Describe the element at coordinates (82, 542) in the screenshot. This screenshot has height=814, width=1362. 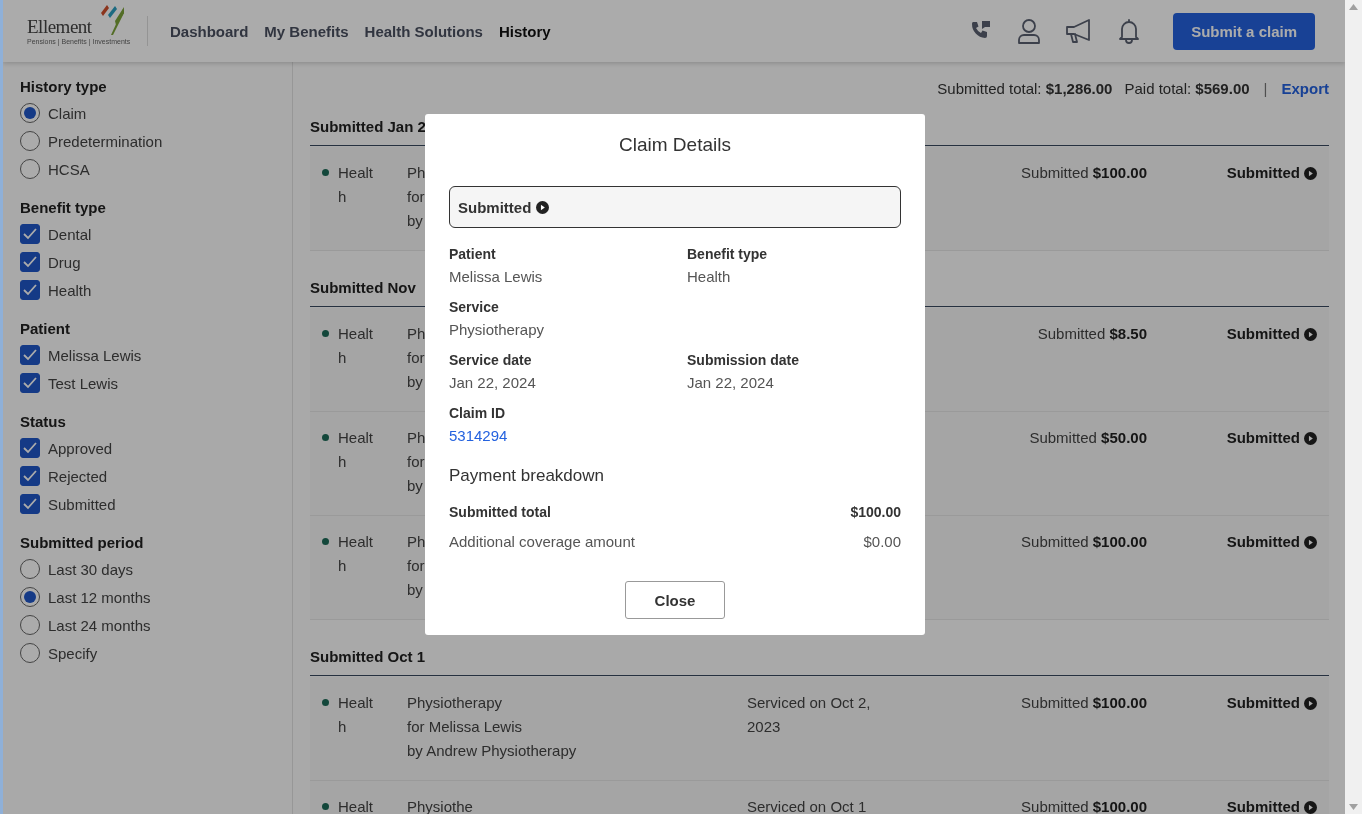
I see `filter-heading: Submitted period` at that location.